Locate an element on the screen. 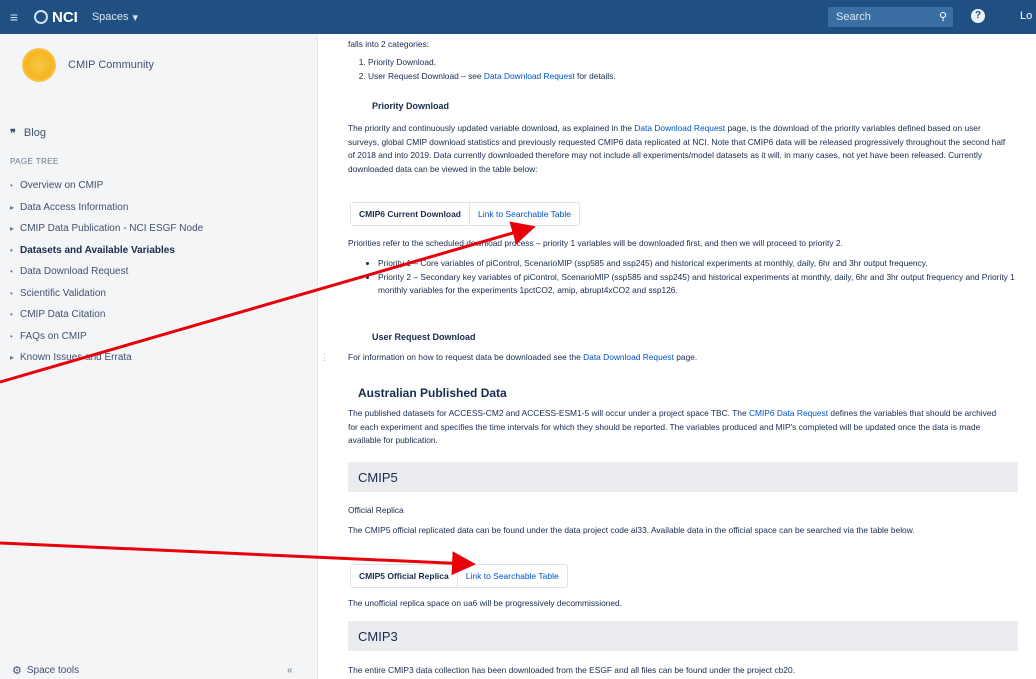  login-link: Lo is located at coordinates (1026, 16).